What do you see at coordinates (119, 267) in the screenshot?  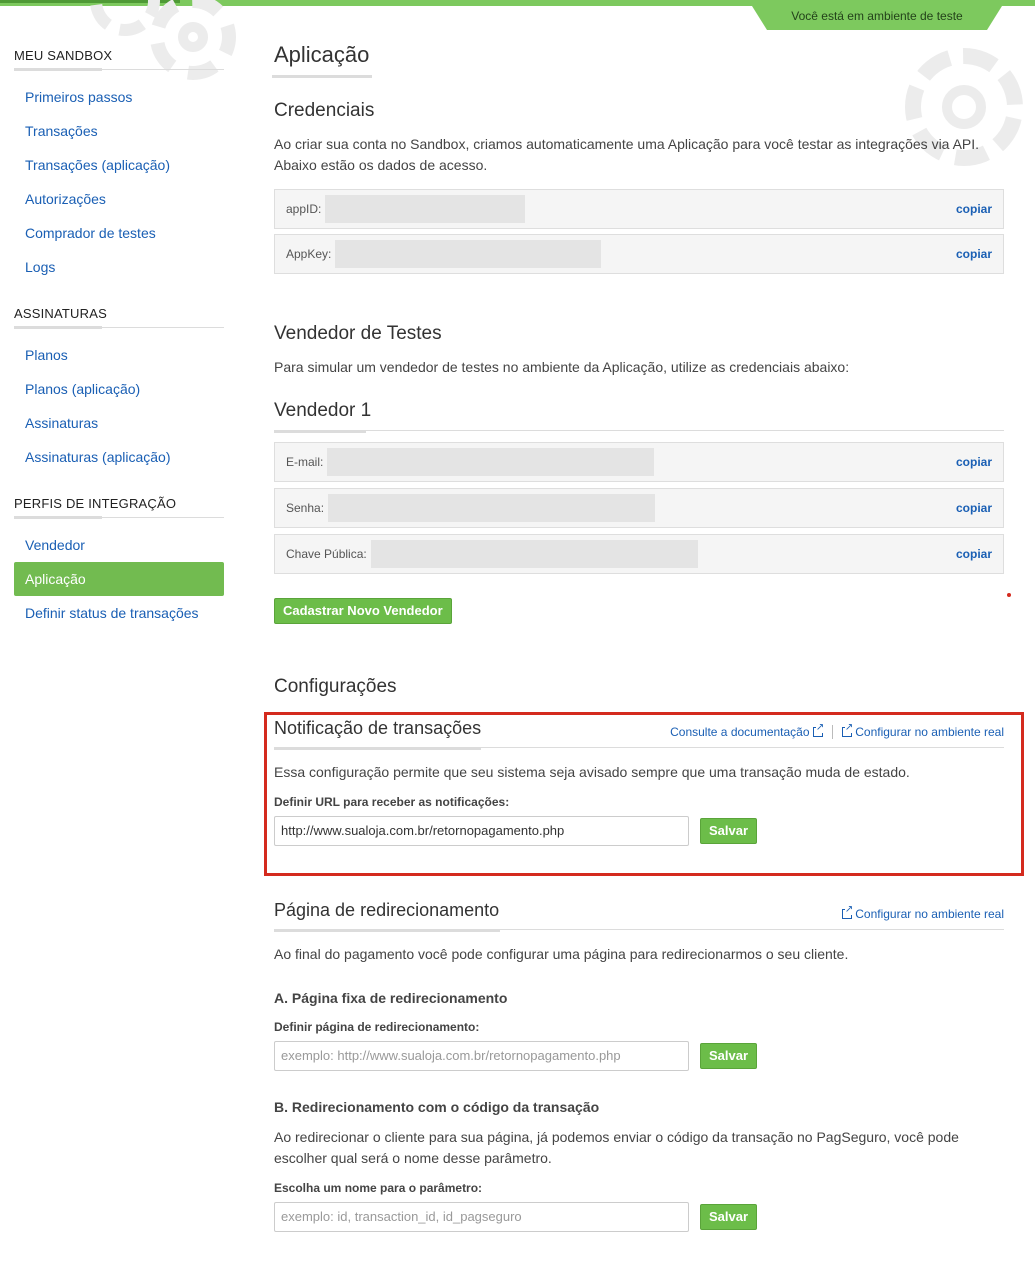 I see `sidebar-item-logs: Logs` at bounding box center [119, 267].